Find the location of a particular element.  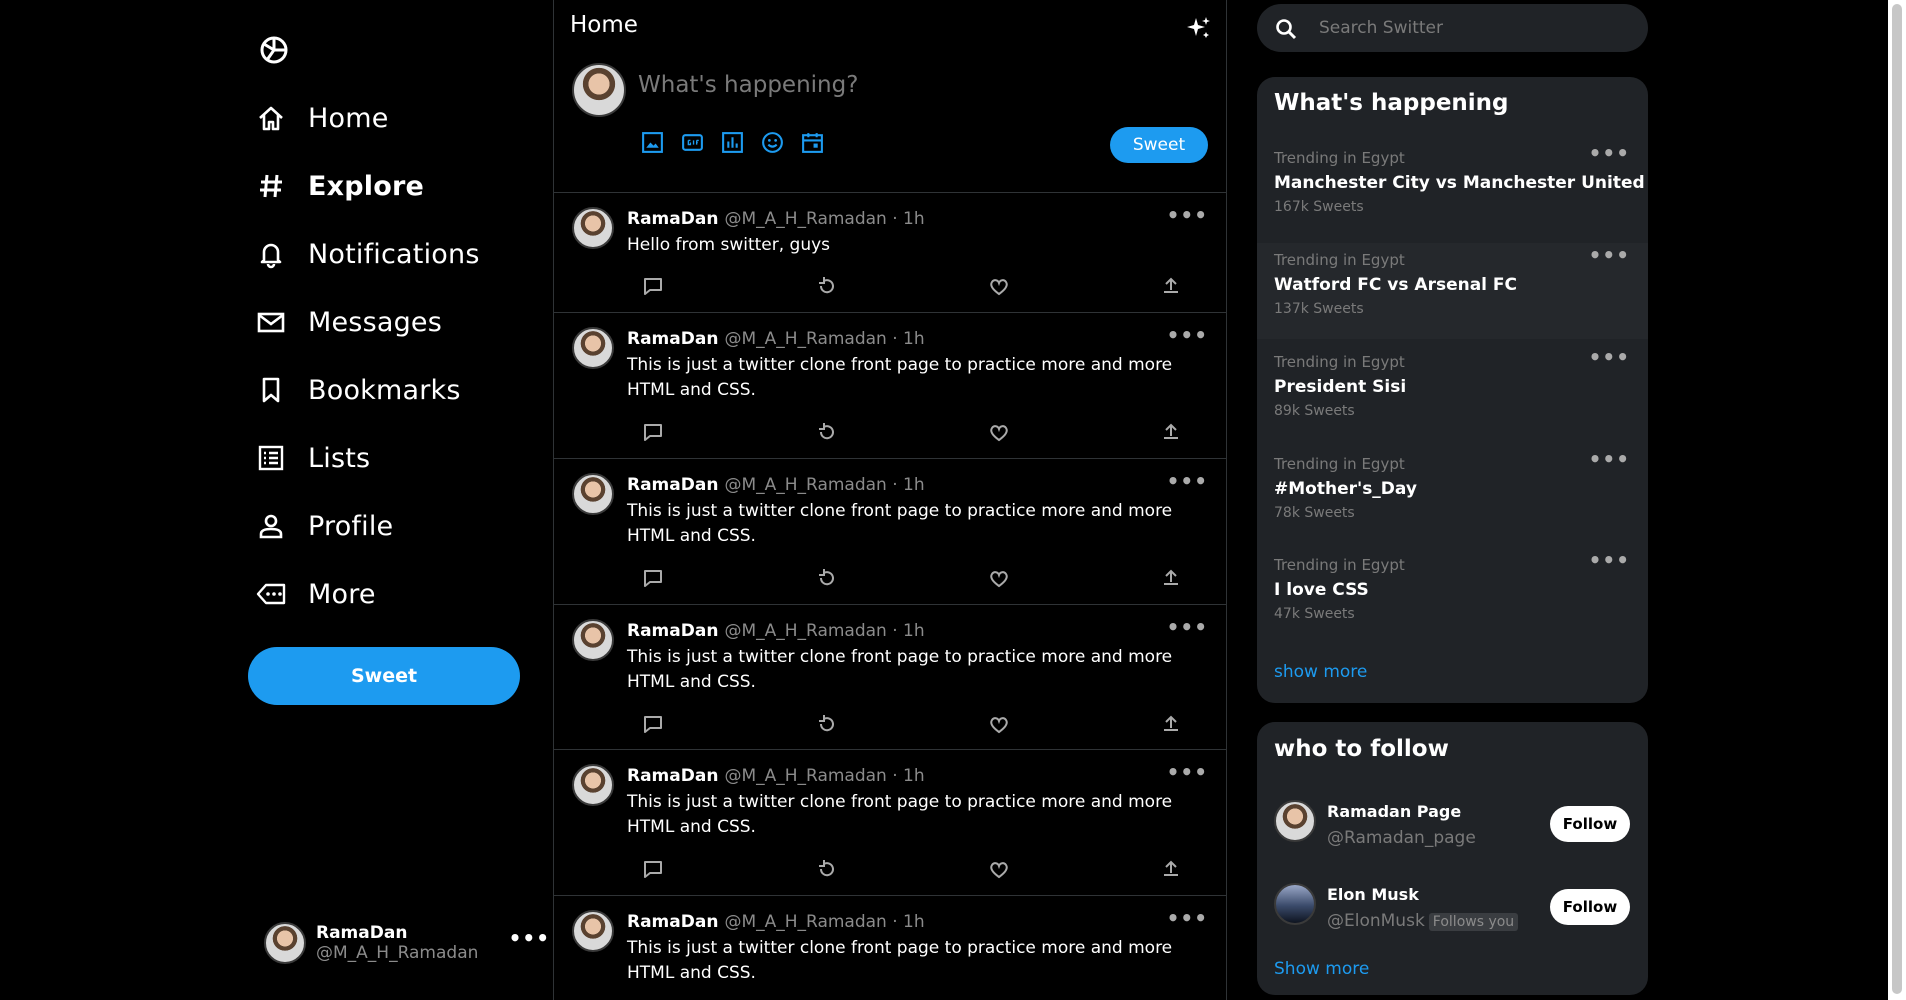

sidebar-item-bookmarks: Bookmarks is located at coordinates (358, 390).